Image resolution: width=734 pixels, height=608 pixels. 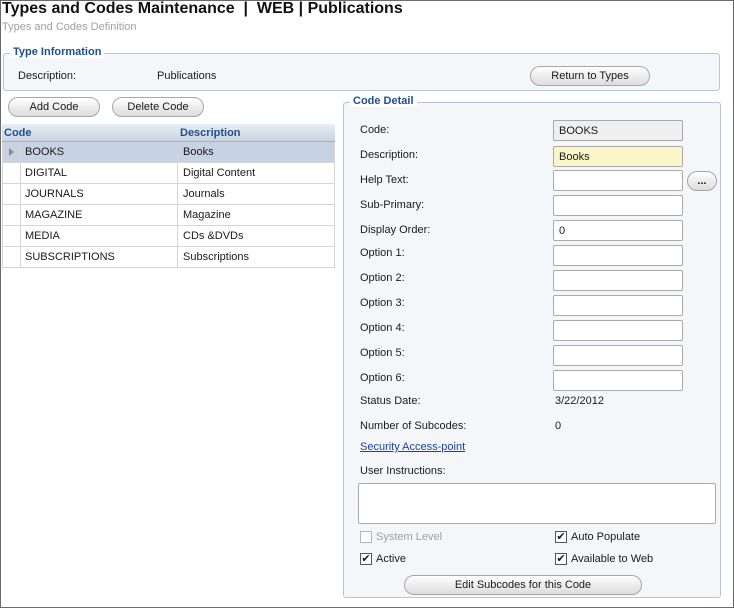 I want to click on option1-label: Option 1:, so click(x=382, y=253).